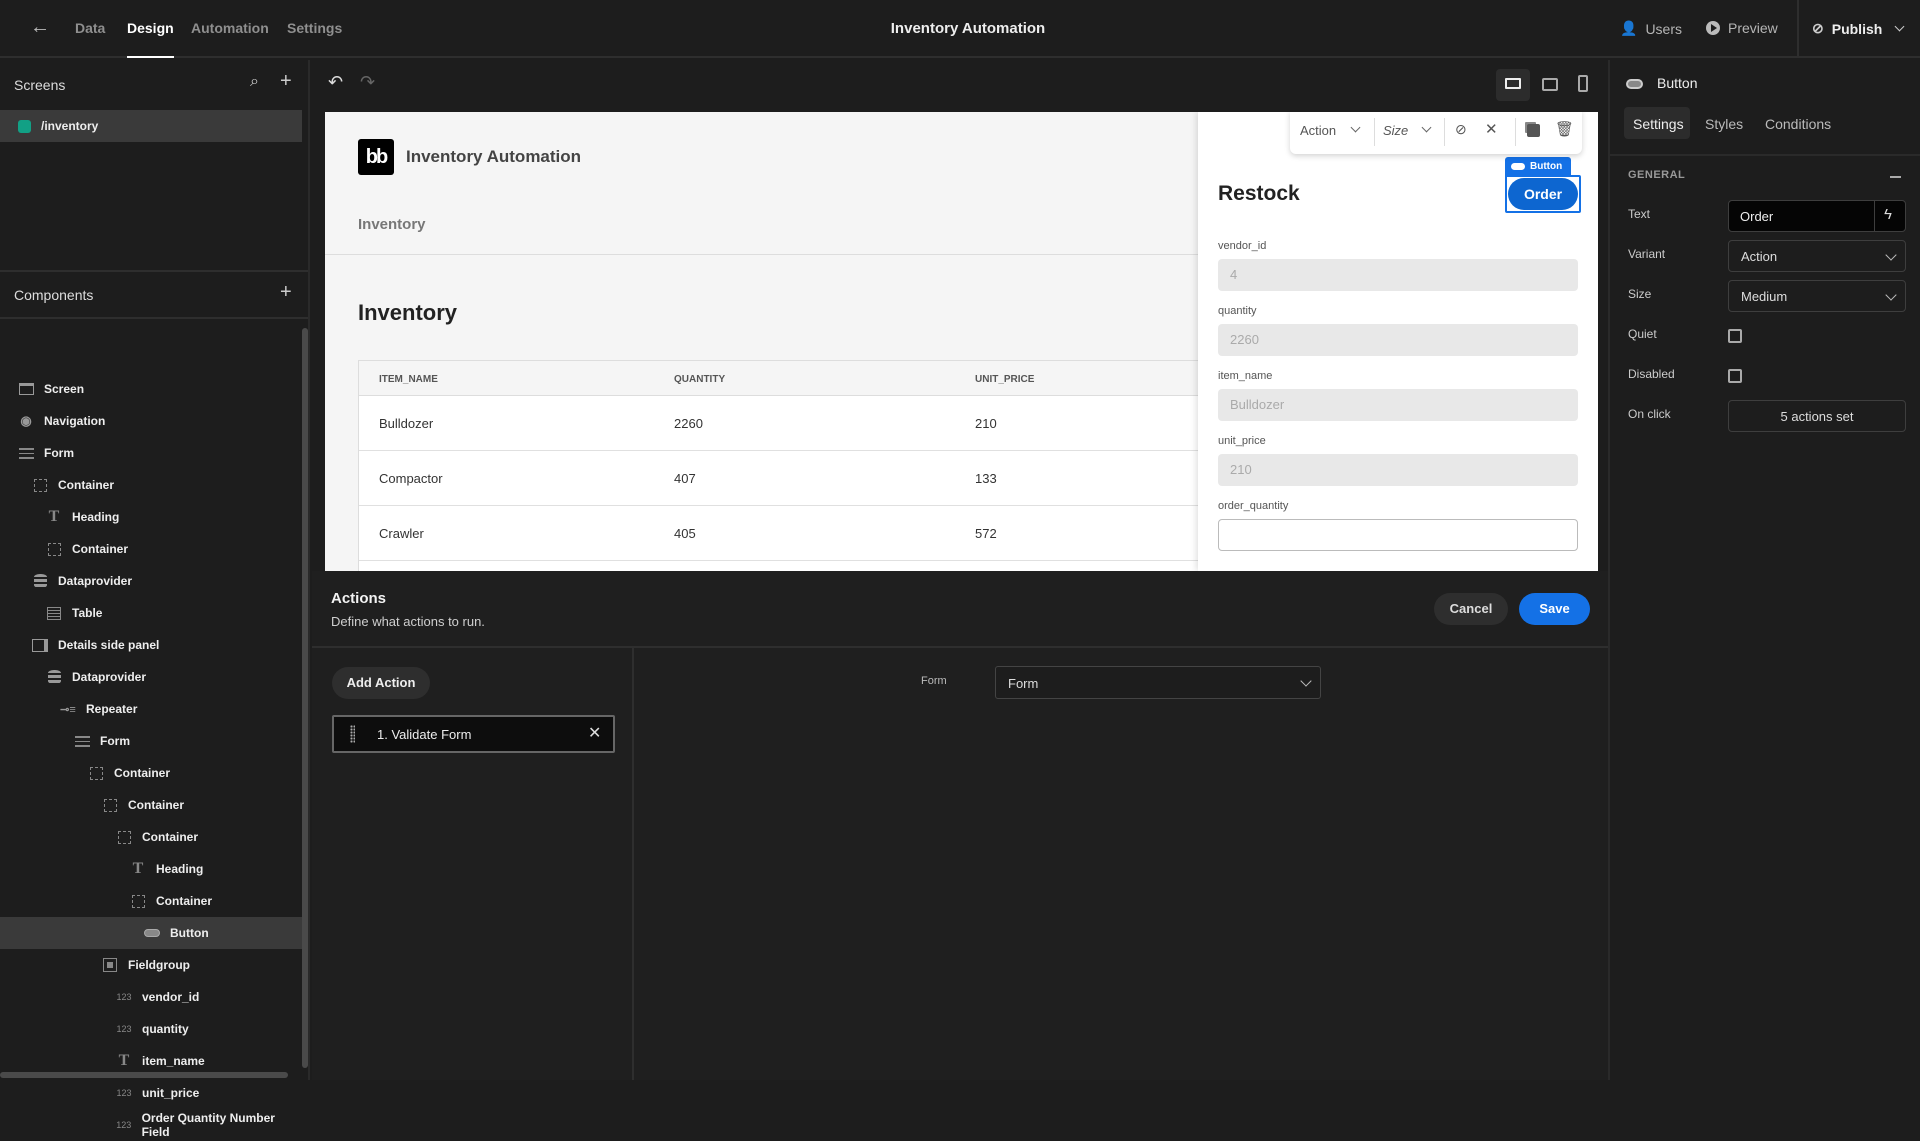 The width and height of the screenshot is (1920, 1141). What do you see at coordinates (1158, 682) in the screenshot?
I see `form-select: Form` at bounding box center [1158, 682].